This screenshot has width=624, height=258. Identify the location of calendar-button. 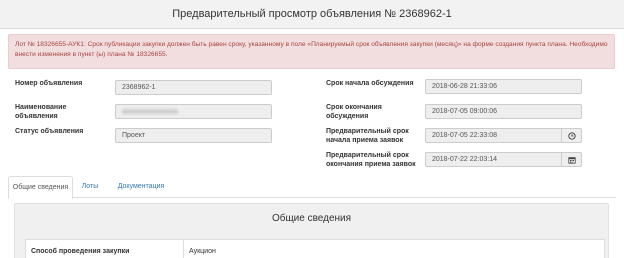
(572, 159).